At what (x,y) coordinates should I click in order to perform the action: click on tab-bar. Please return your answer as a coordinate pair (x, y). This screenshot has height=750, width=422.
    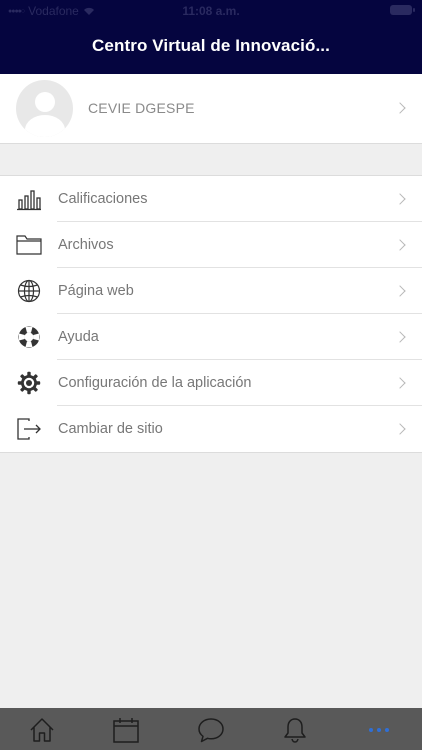
    Looking at the image, I should click on (211, 729).